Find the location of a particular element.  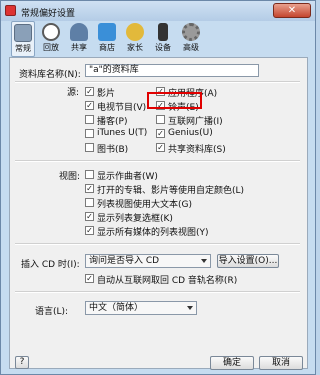

source-shared-label: 共享资料库(S) is located at coordinates (197, 150).